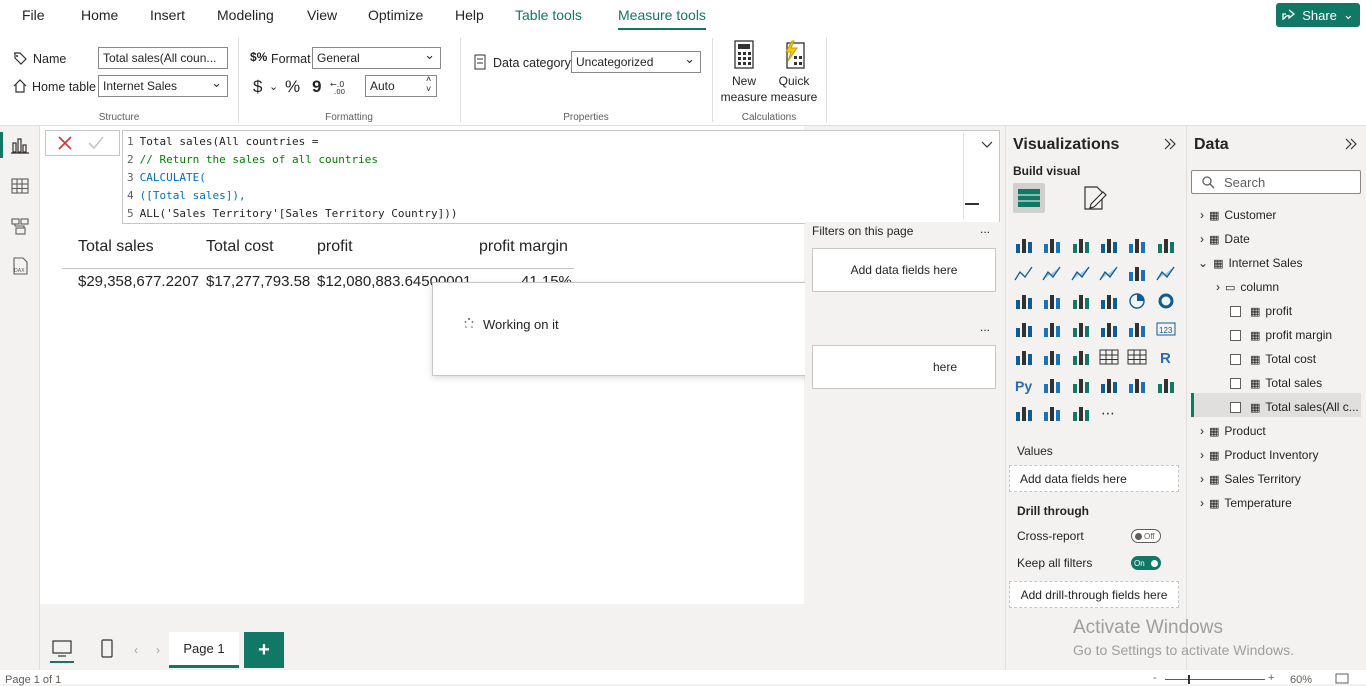  What do you see at coordinates (1109, 329) in the screenshot?
I see `azure-map-visual-icon` at bounding box center [1109, 329].